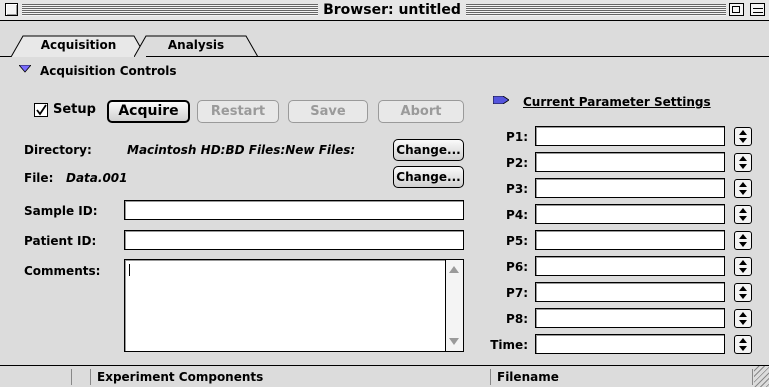 The image size is (769, 387). Describe the element at coordinates (457, 56) in the screenshot. I see `tab-baseline` at that location.